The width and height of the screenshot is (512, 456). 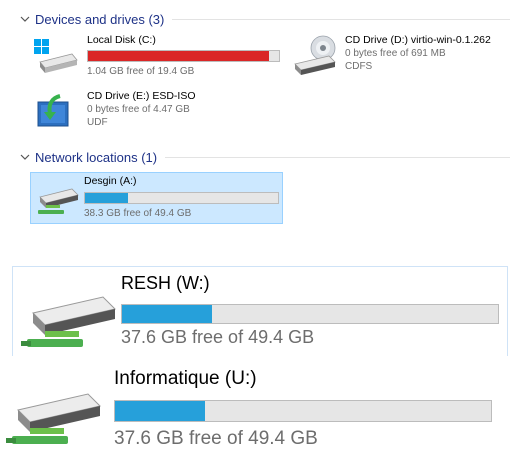 What do you see at coordinates (141, 96) in the screenshot?
I see `drive-name-cd-e: CD Drive (E:) ESD-ISO` at bounding box center [141, 96].